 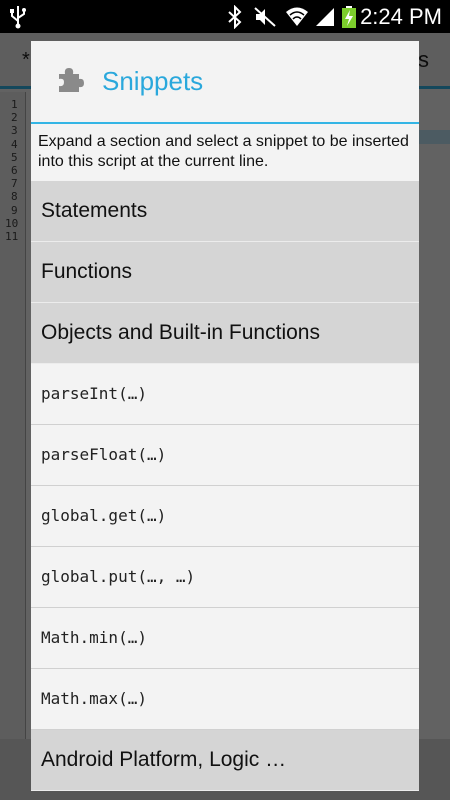 I want to click on snippet-label: Math.max(…), so click(x=94, y=698).